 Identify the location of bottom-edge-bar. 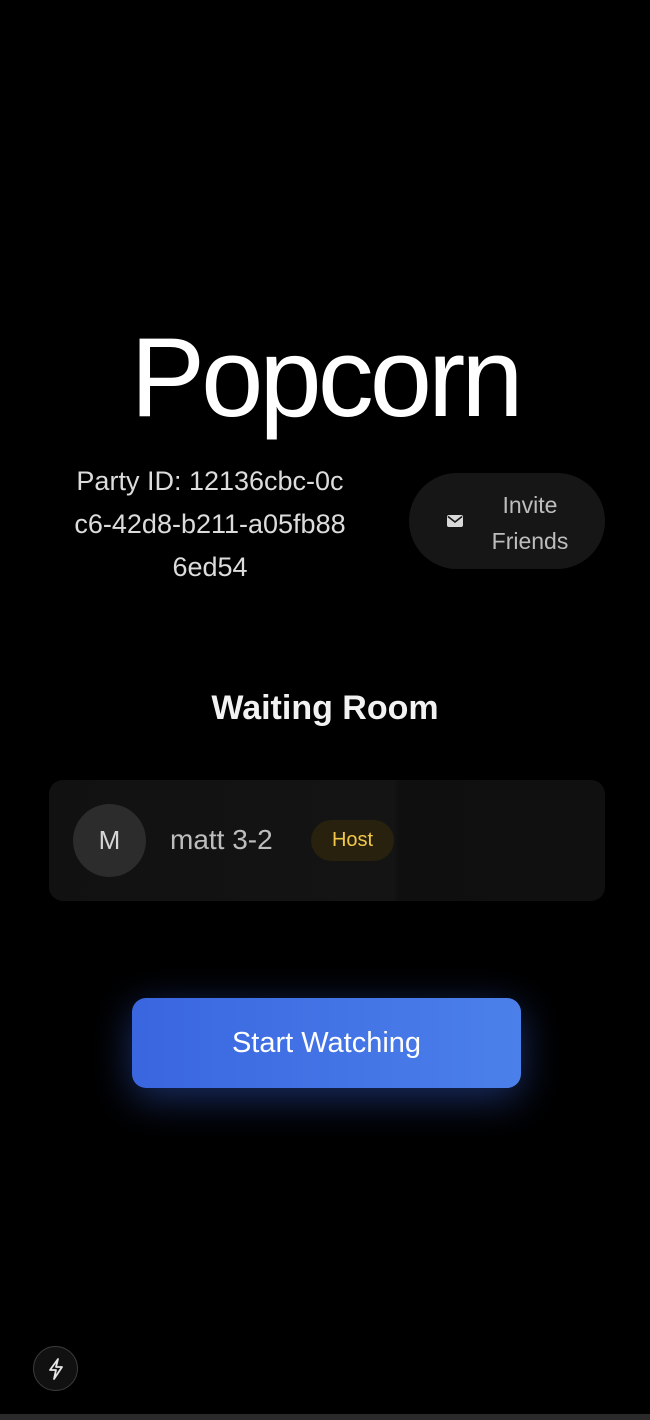
(325, 1417).